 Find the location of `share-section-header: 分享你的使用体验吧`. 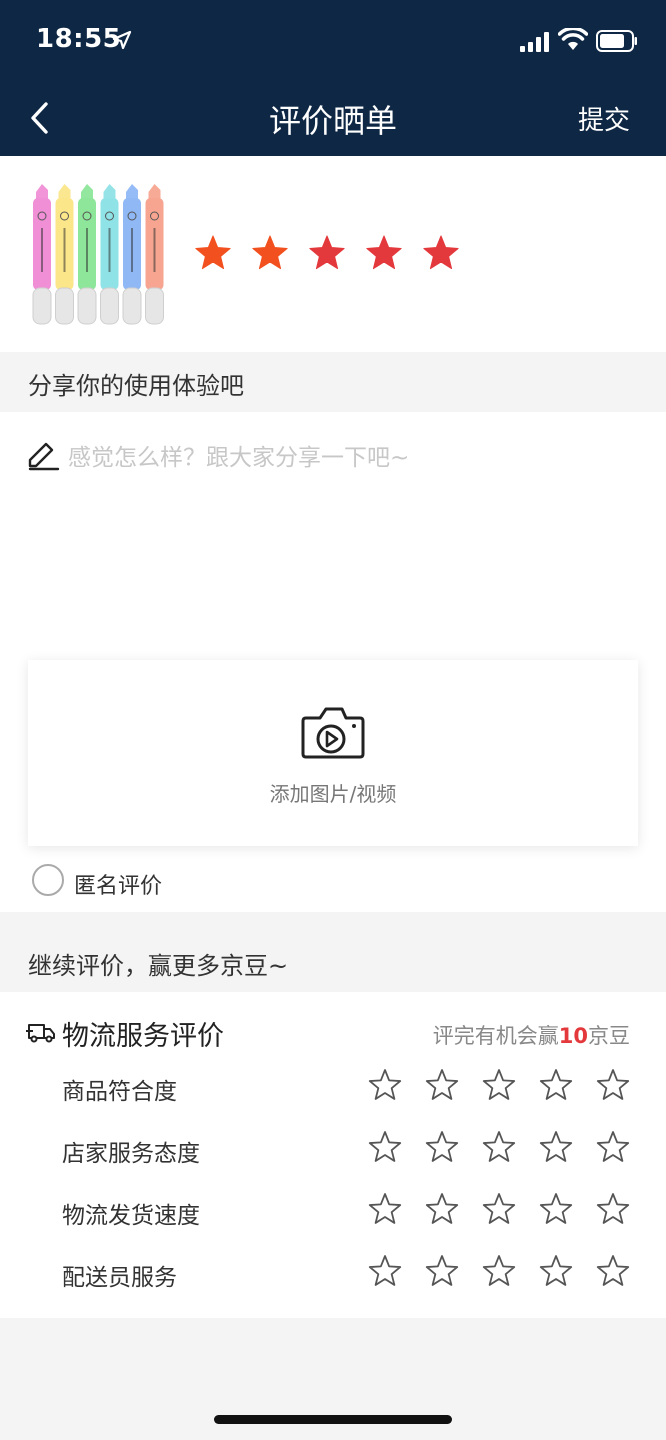

share-section-header: 分享你的使用体验吧 is located at coordinates (333, 381).